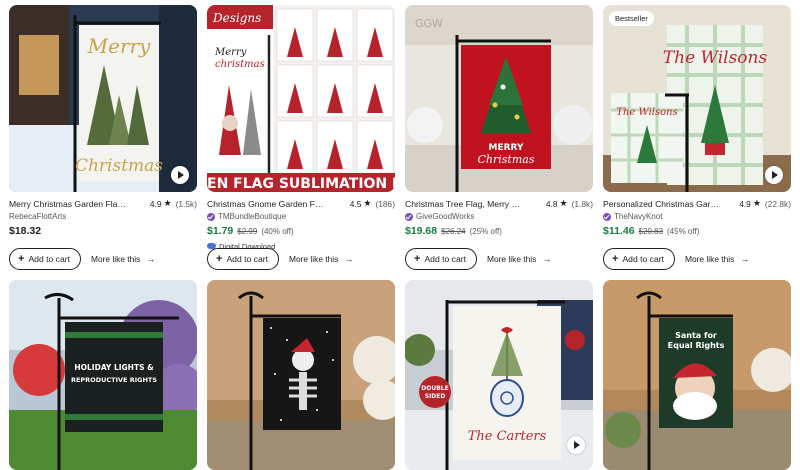 This screenshot has height=470, width=800. What do you see at coordinates (25, 231) in the screenshot?
I see `price: $18.32` at bounding box center [25, 231].